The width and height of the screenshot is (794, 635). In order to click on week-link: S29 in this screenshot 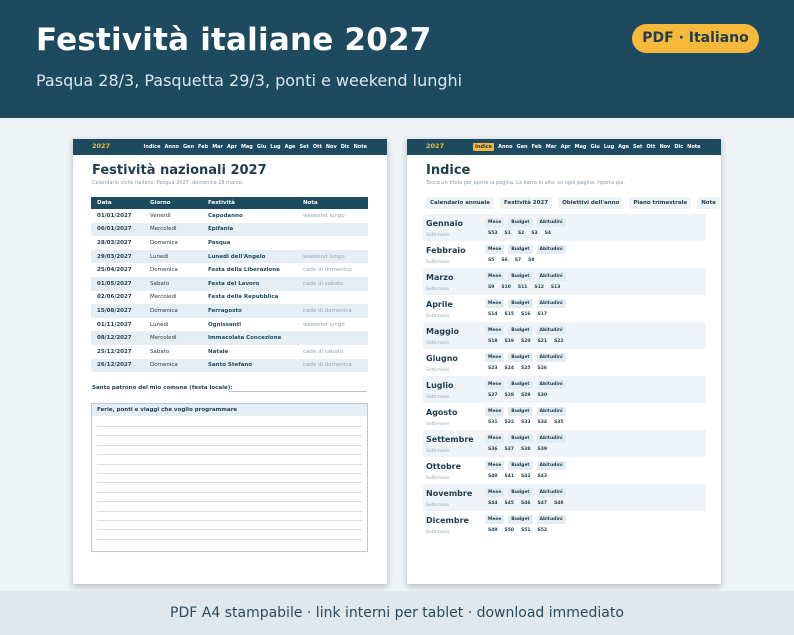, I will do `click(526, 395)`.